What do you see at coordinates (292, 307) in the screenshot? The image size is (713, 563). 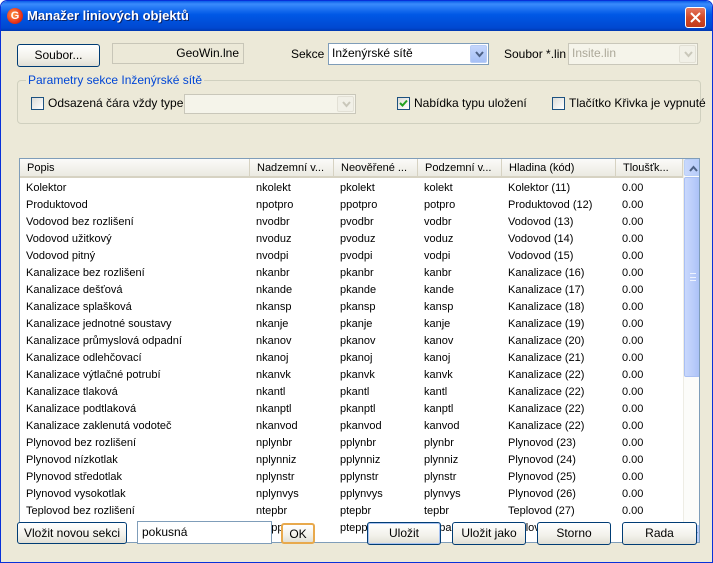 I see `cell-nadzemni: nkansp` at bounding box center [292, 307].